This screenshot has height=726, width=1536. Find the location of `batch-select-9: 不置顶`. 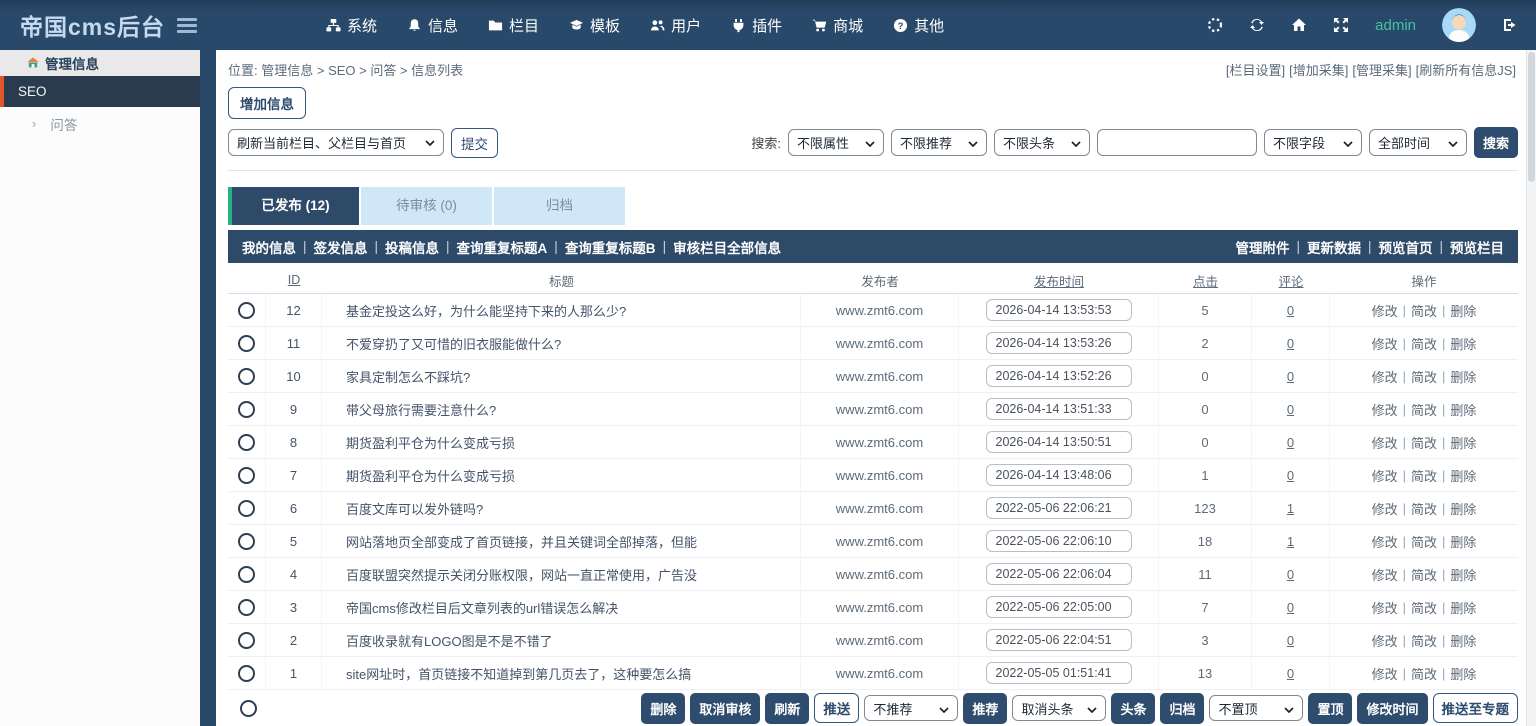

batch-select-9: 不置顶 is located at coordinates (1256, 708).